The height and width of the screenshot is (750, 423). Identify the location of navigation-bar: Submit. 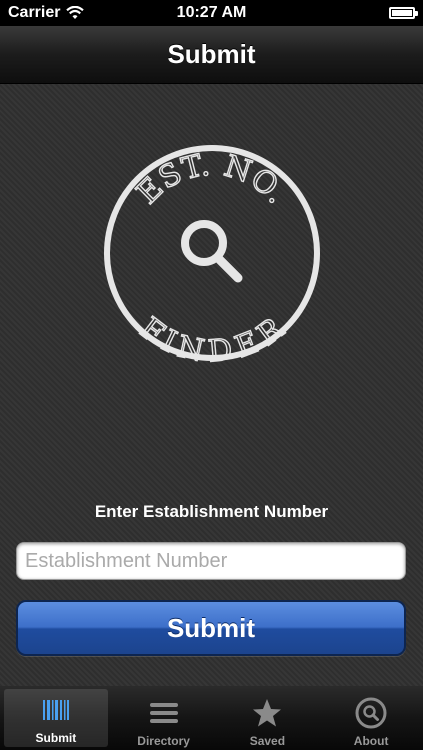
(211, 55).